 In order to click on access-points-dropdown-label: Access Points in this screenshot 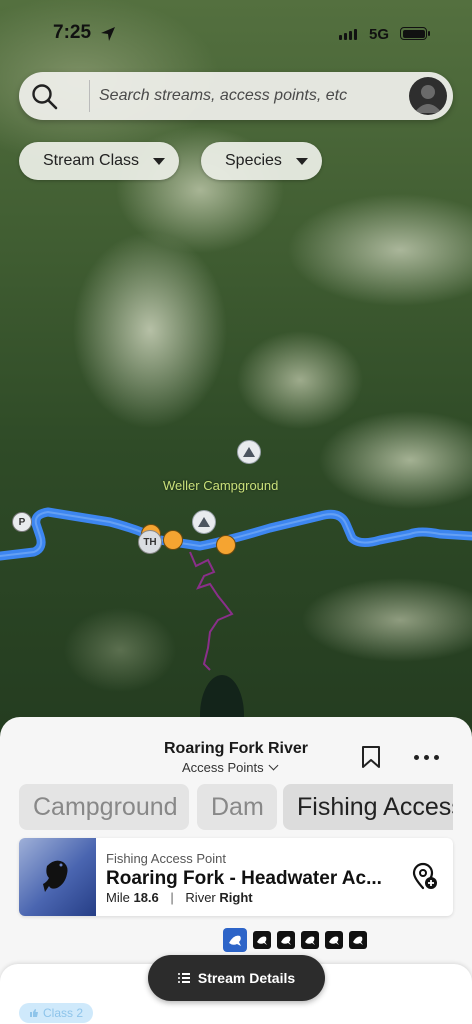, I will do `click(223, 767)`.